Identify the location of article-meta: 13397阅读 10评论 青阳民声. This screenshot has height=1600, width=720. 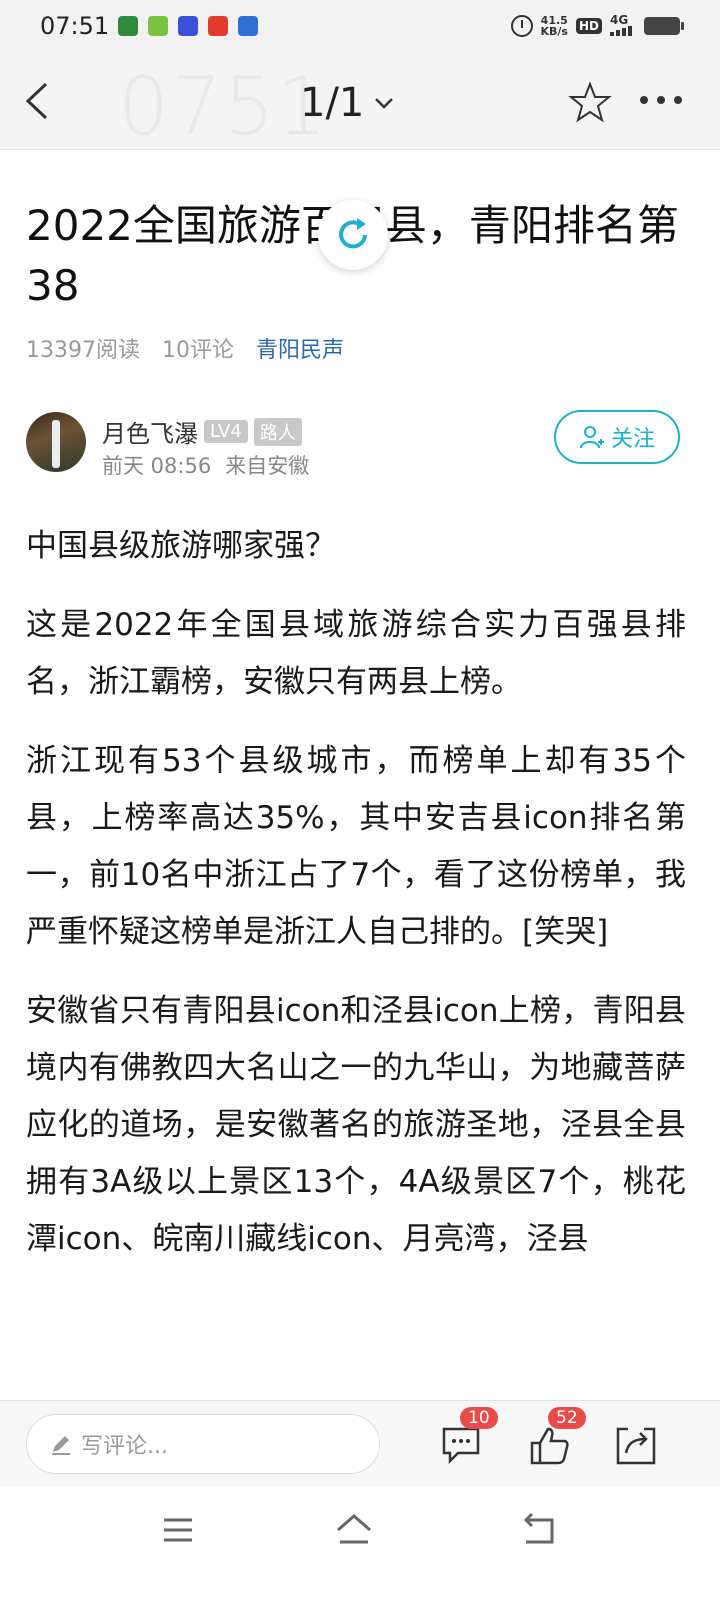
(185, 348).